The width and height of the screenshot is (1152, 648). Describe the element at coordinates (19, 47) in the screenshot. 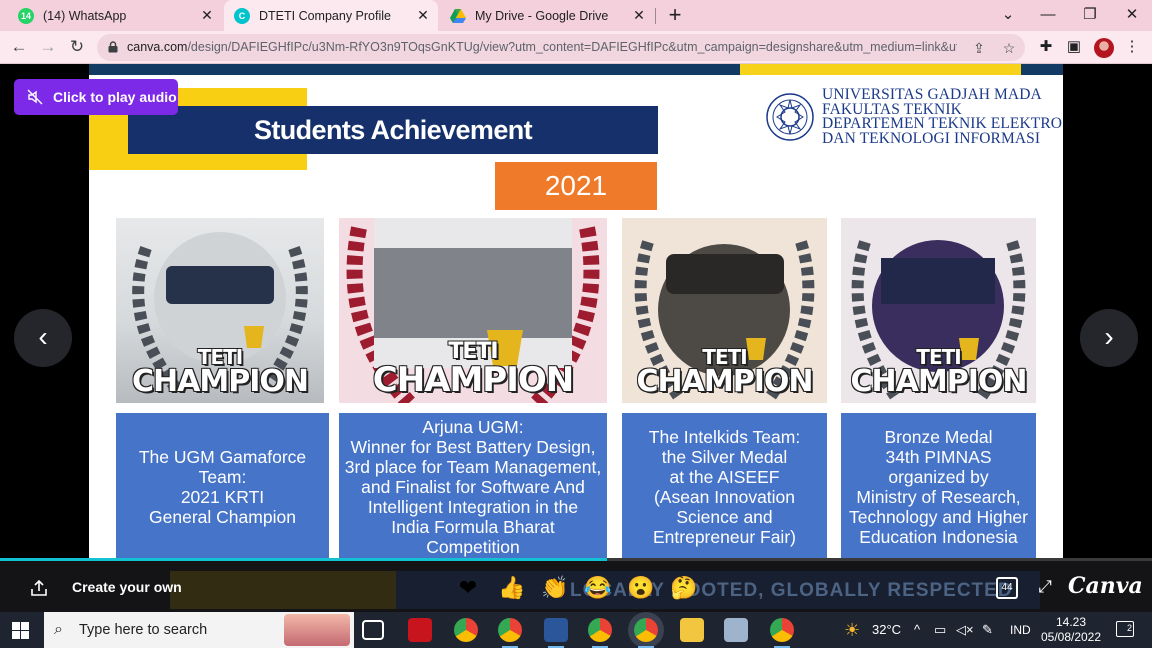

I see `back-button: ←` at that location.